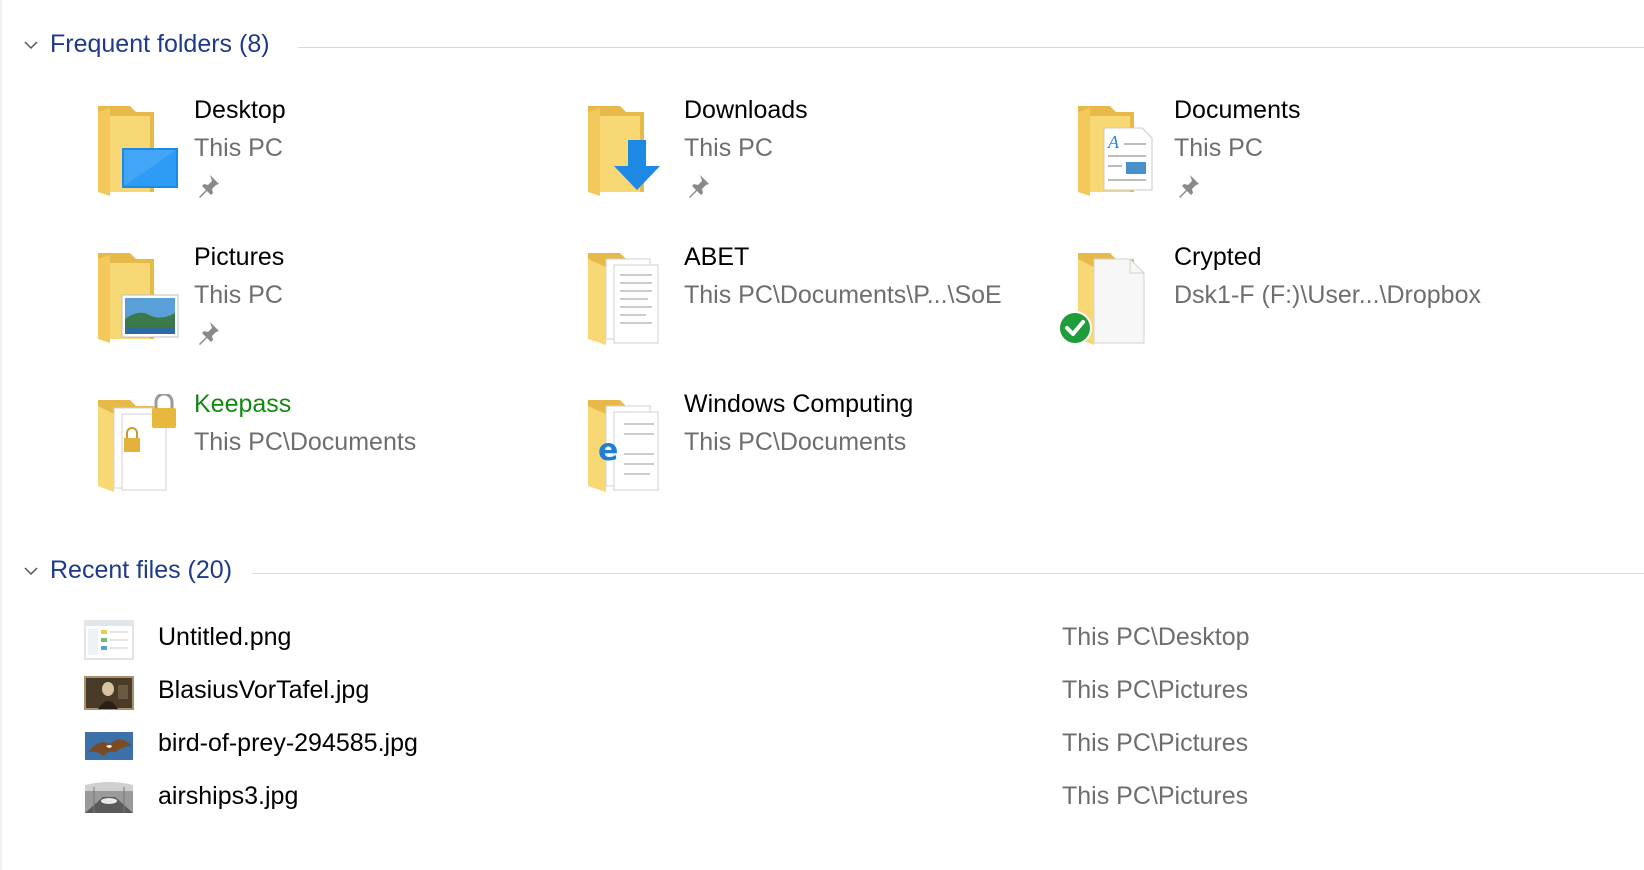  What do you see at coordinates (137, 443) in the screenshot?
I see `locked-folder-icon` at bounding box center [137, 443].